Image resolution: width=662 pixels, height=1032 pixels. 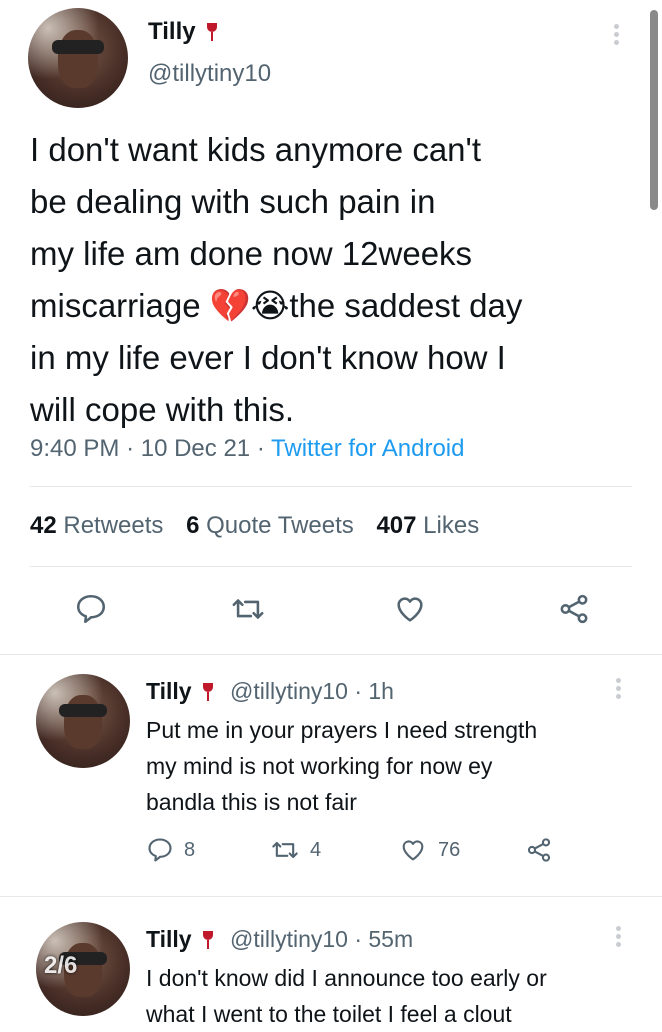 I want to click on reply-button, so click(x=91, y=609).